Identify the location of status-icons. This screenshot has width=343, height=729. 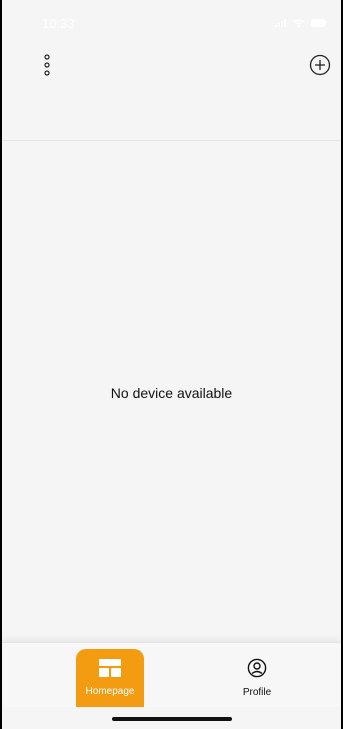
(301, 22).